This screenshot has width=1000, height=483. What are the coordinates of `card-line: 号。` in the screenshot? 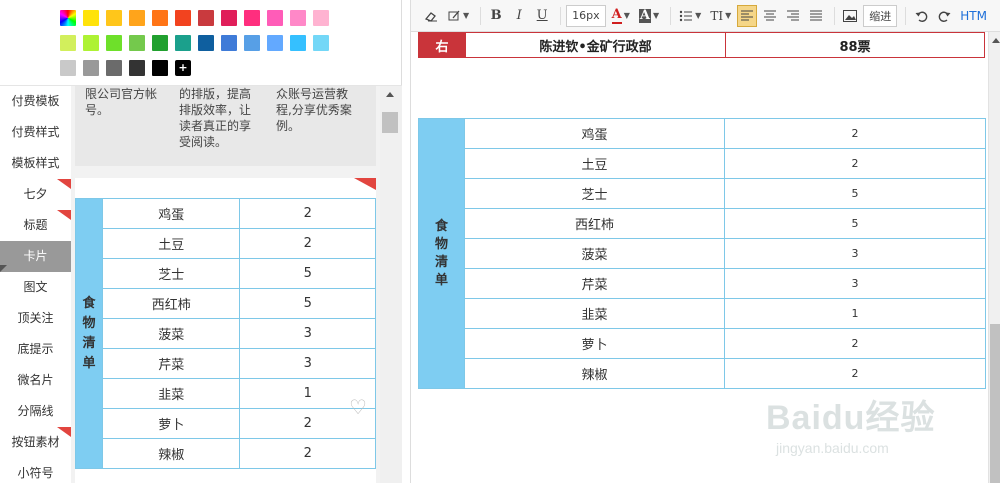 It's located at (97, 110).